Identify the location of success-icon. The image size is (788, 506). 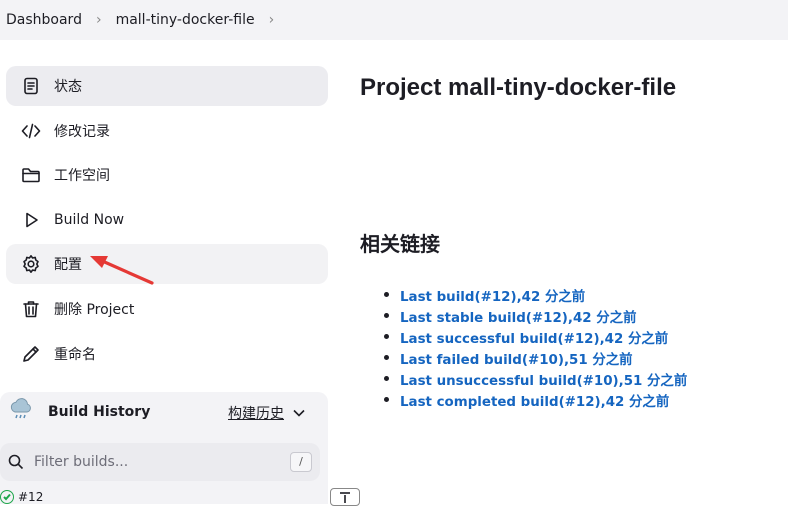
(7, 497).